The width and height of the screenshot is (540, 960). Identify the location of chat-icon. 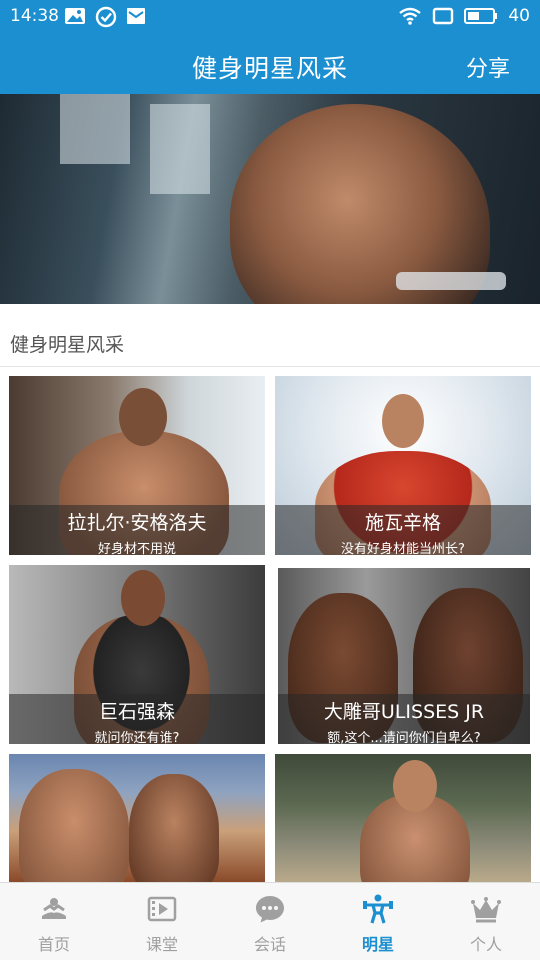
(270, 909).